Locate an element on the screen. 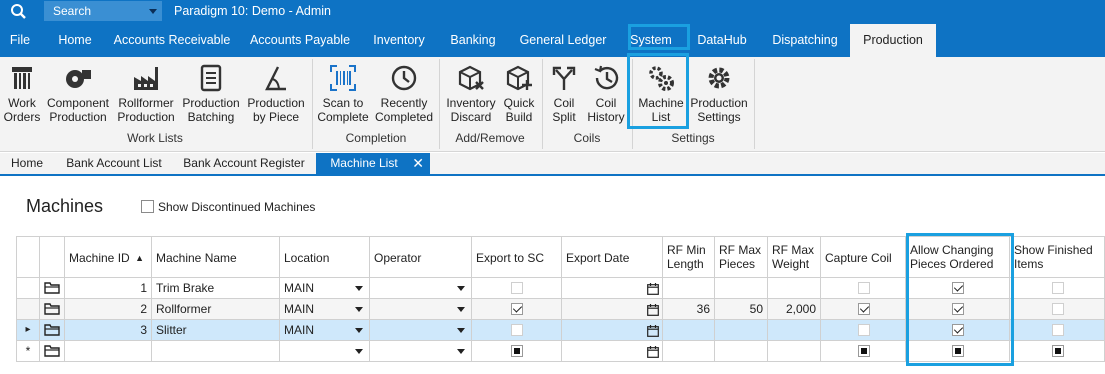 The height and width of the screenshot is (374, 1105). search-icon is located at coordinates (19, 12).